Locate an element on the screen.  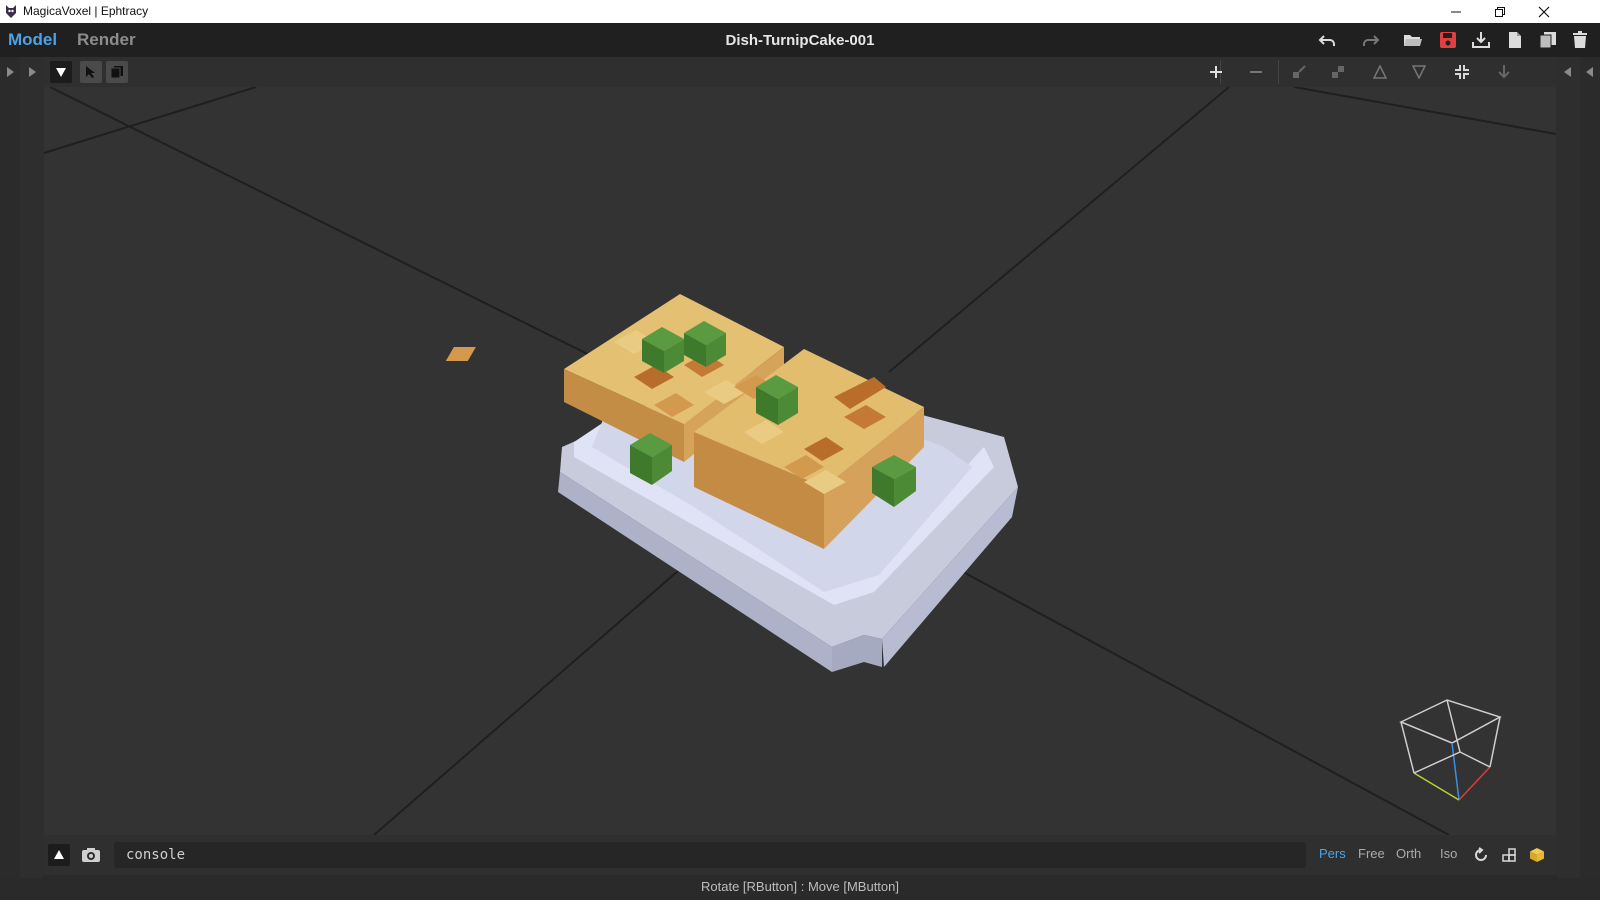
viewport-toolbar is located at coordinates (800, 72).